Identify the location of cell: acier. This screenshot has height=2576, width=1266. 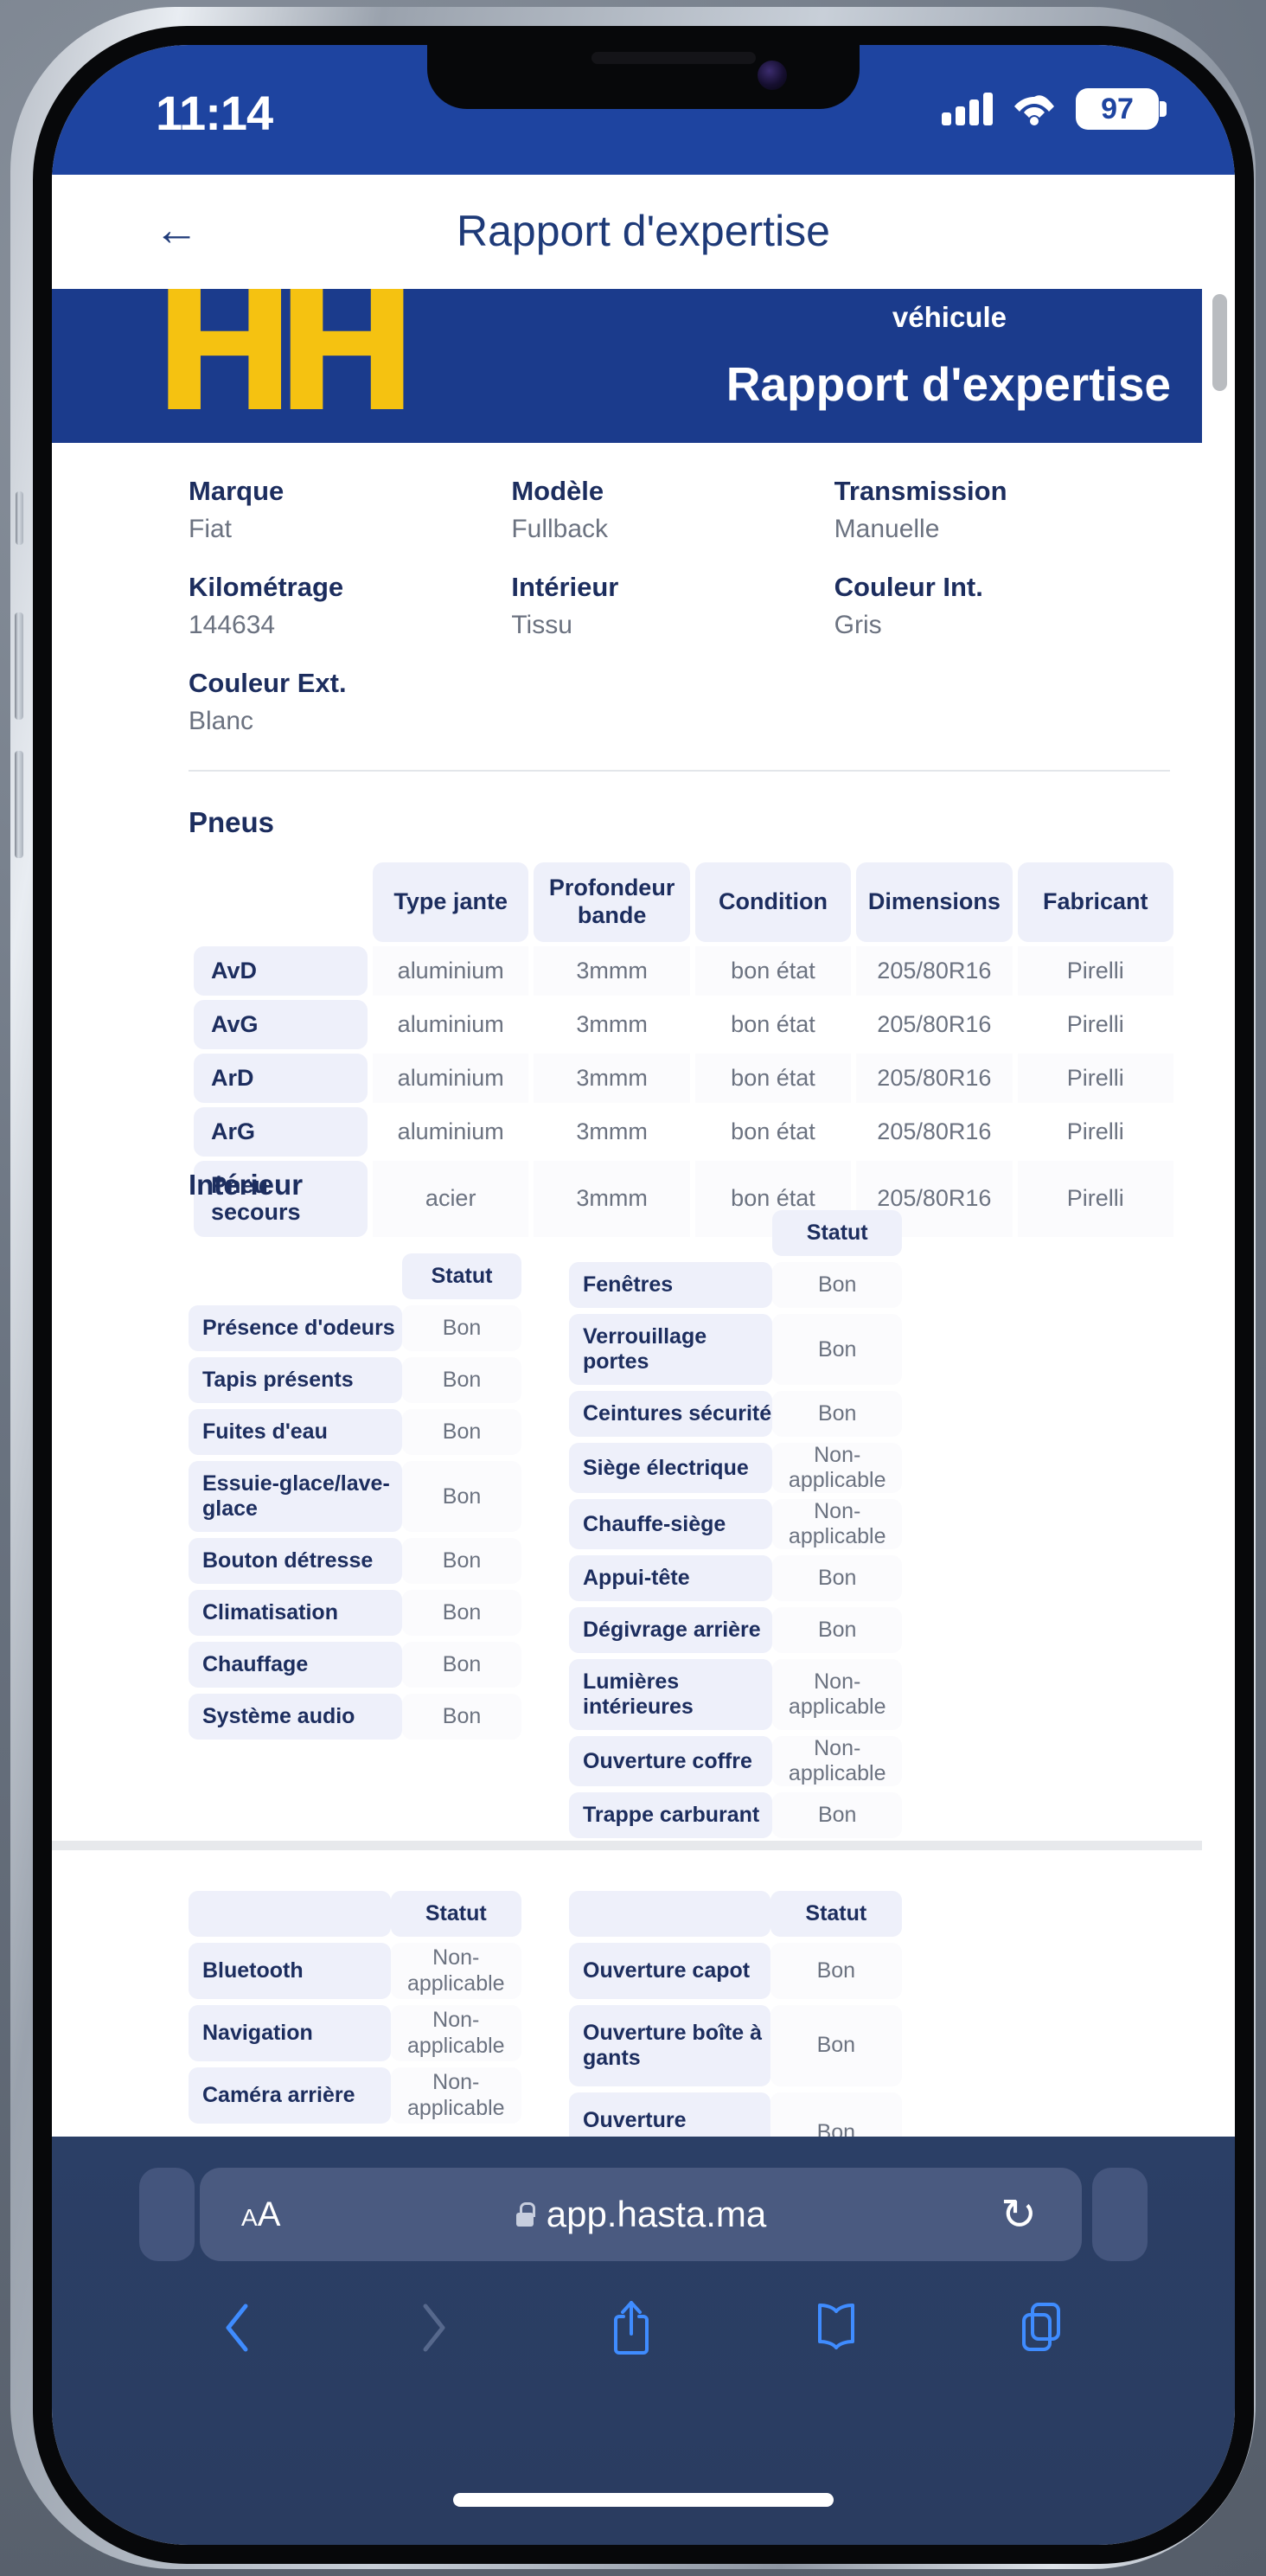
(451, 1198).